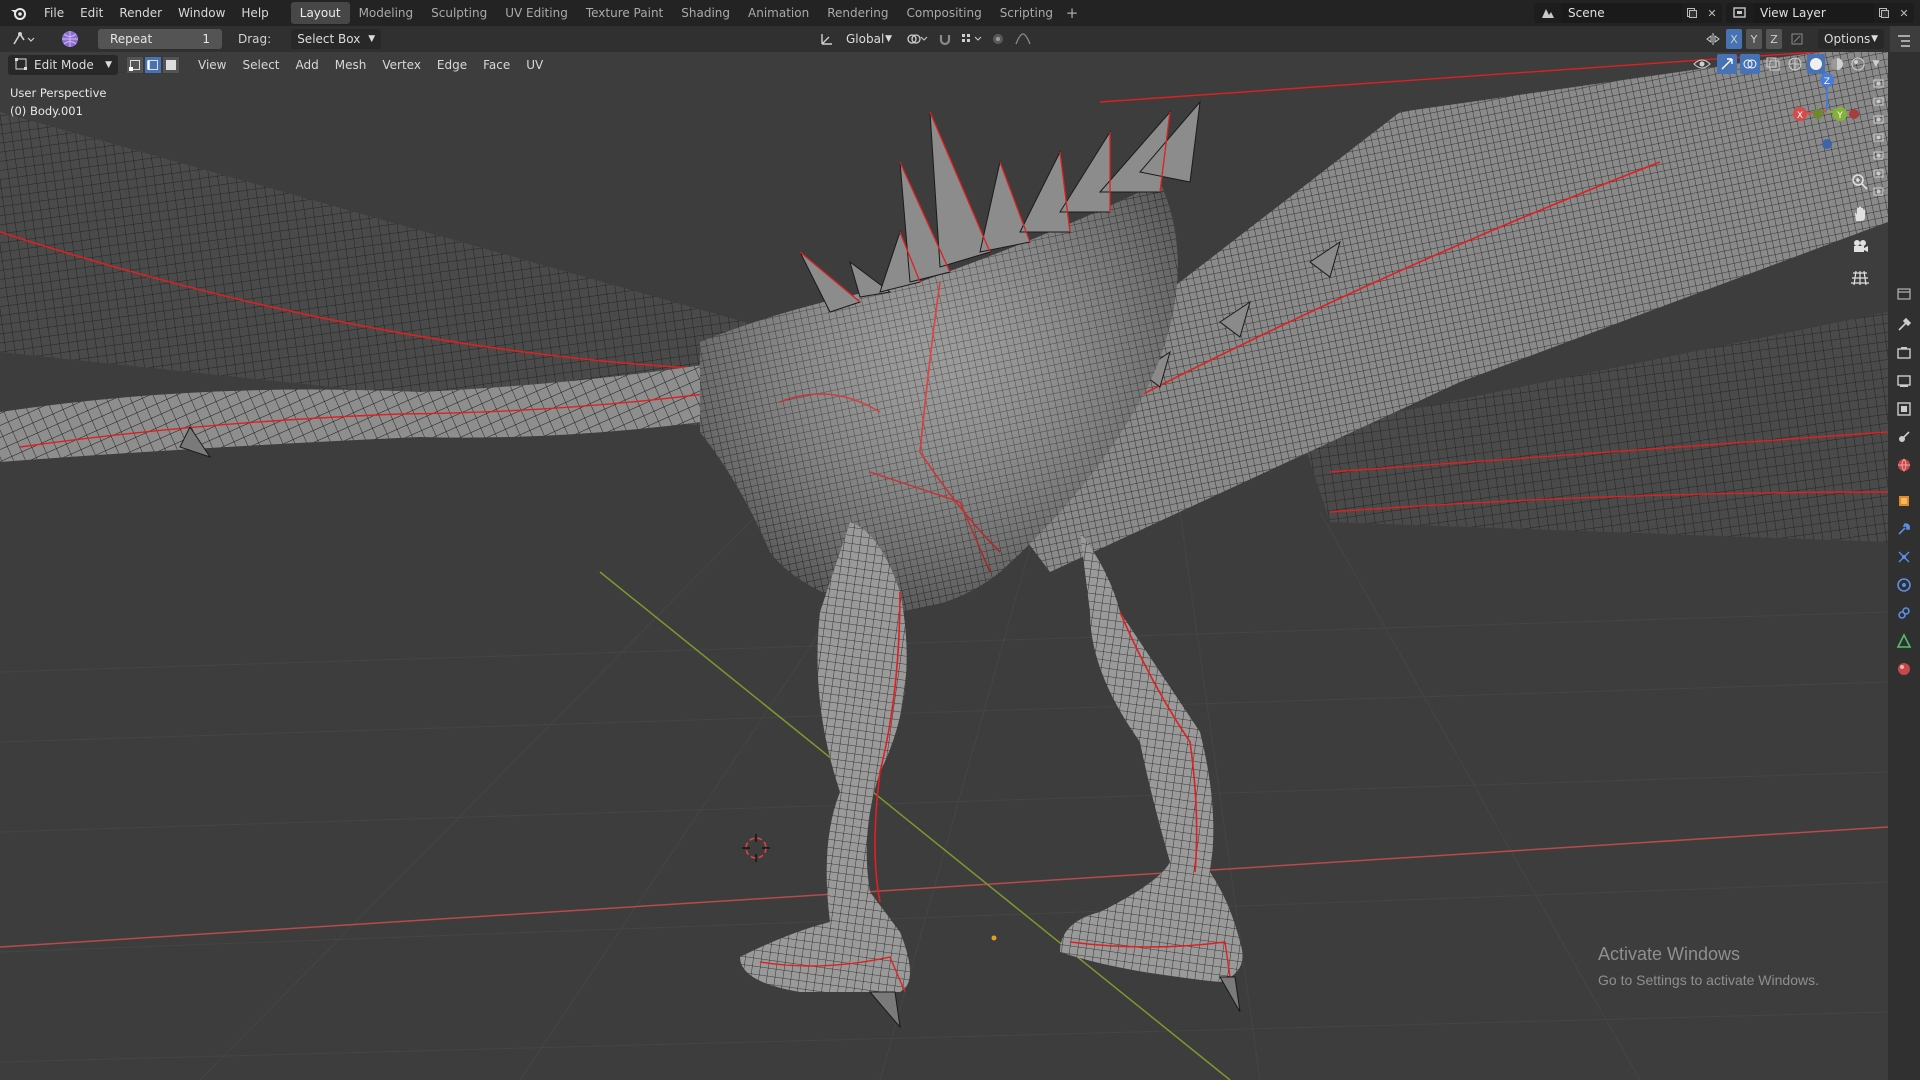 The width and height of the screenshot is (1920, 1080). Describe the element at coordinates (1904, 641) in the screenshot. I see `data-icon` at that location.